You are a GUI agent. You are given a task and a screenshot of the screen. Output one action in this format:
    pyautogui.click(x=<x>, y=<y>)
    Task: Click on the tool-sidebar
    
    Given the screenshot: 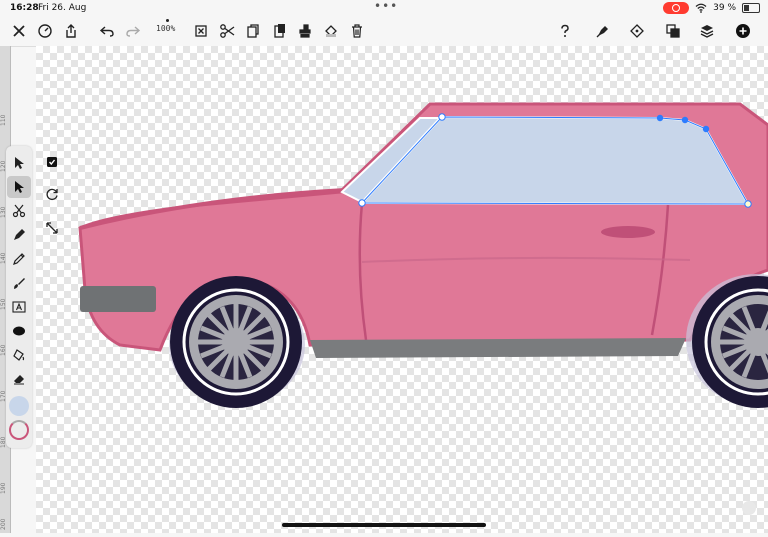 What is the action you would take?
    pyautogui.click(x=19, y=297)
    